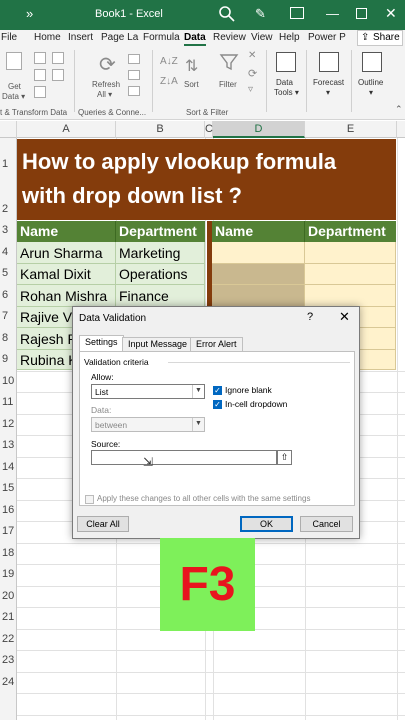 The width and height of the screenshot is (405, 720). I want to click on left-cell-department: Marketing, so click(160, 253).